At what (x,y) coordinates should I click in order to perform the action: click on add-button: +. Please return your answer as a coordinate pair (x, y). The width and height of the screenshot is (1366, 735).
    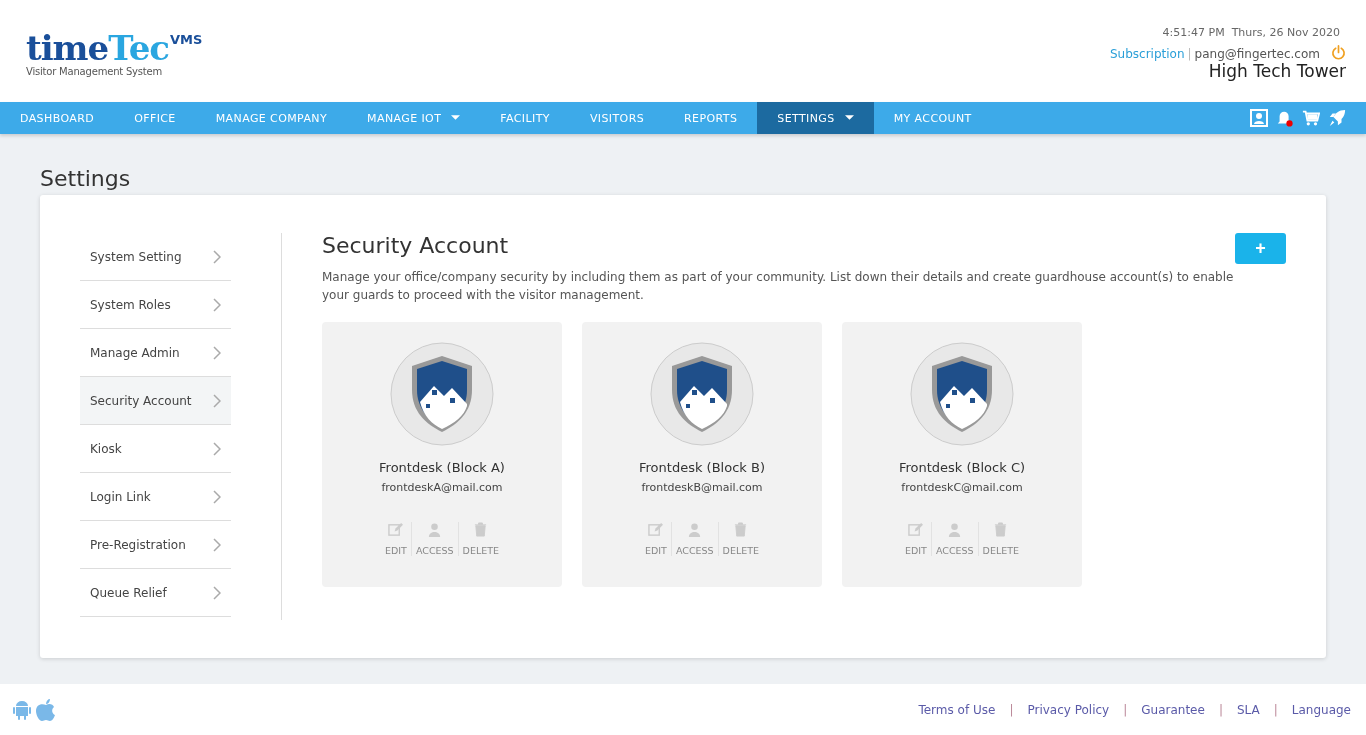
    Looking at the image, I should click on (1260, 248).